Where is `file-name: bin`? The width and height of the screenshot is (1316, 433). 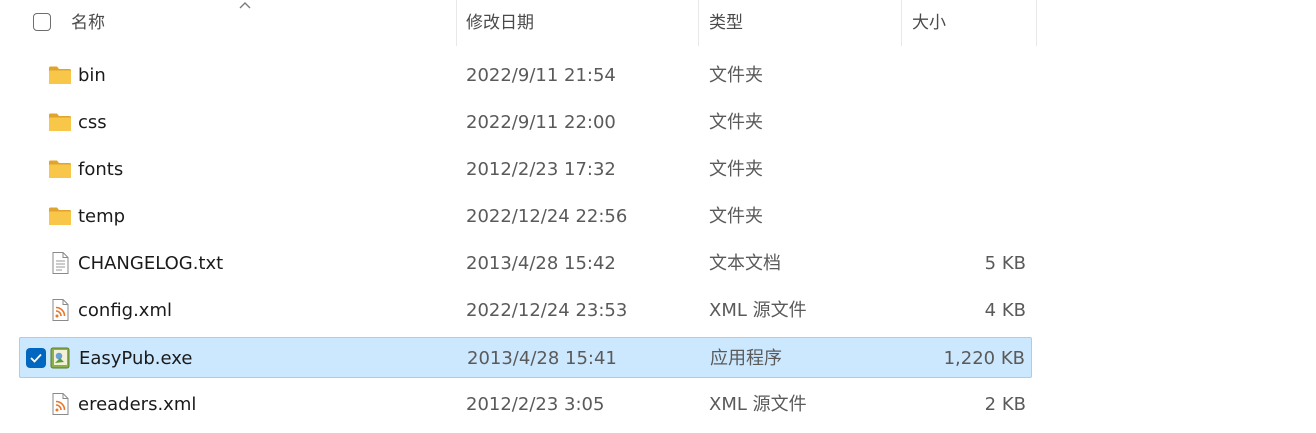 file-name: bin is located at coordinates (92, 75).